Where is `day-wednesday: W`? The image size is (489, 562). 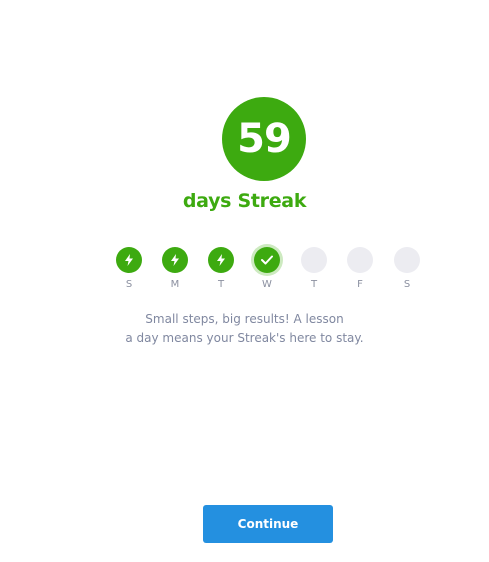
day-wednesday: W is located at coordinates (267, 268).